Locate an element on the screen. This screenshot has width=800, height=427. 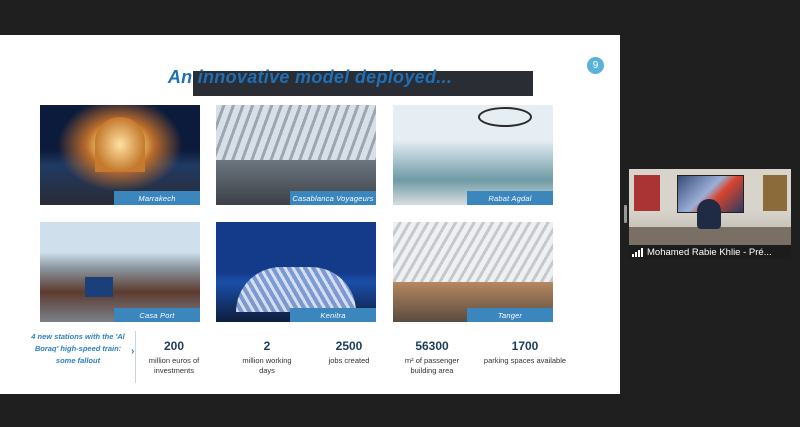
stat-parking: 1700 parking spaces available is located at coordinates (525, 352).